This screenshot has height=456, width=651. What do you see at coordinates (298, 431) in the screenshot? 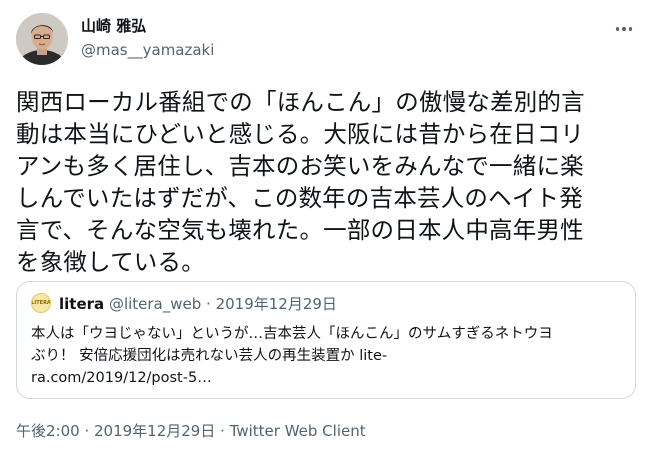
I see `tweet-client-link: Twitter Web Client` at bounding box center [298, 431].